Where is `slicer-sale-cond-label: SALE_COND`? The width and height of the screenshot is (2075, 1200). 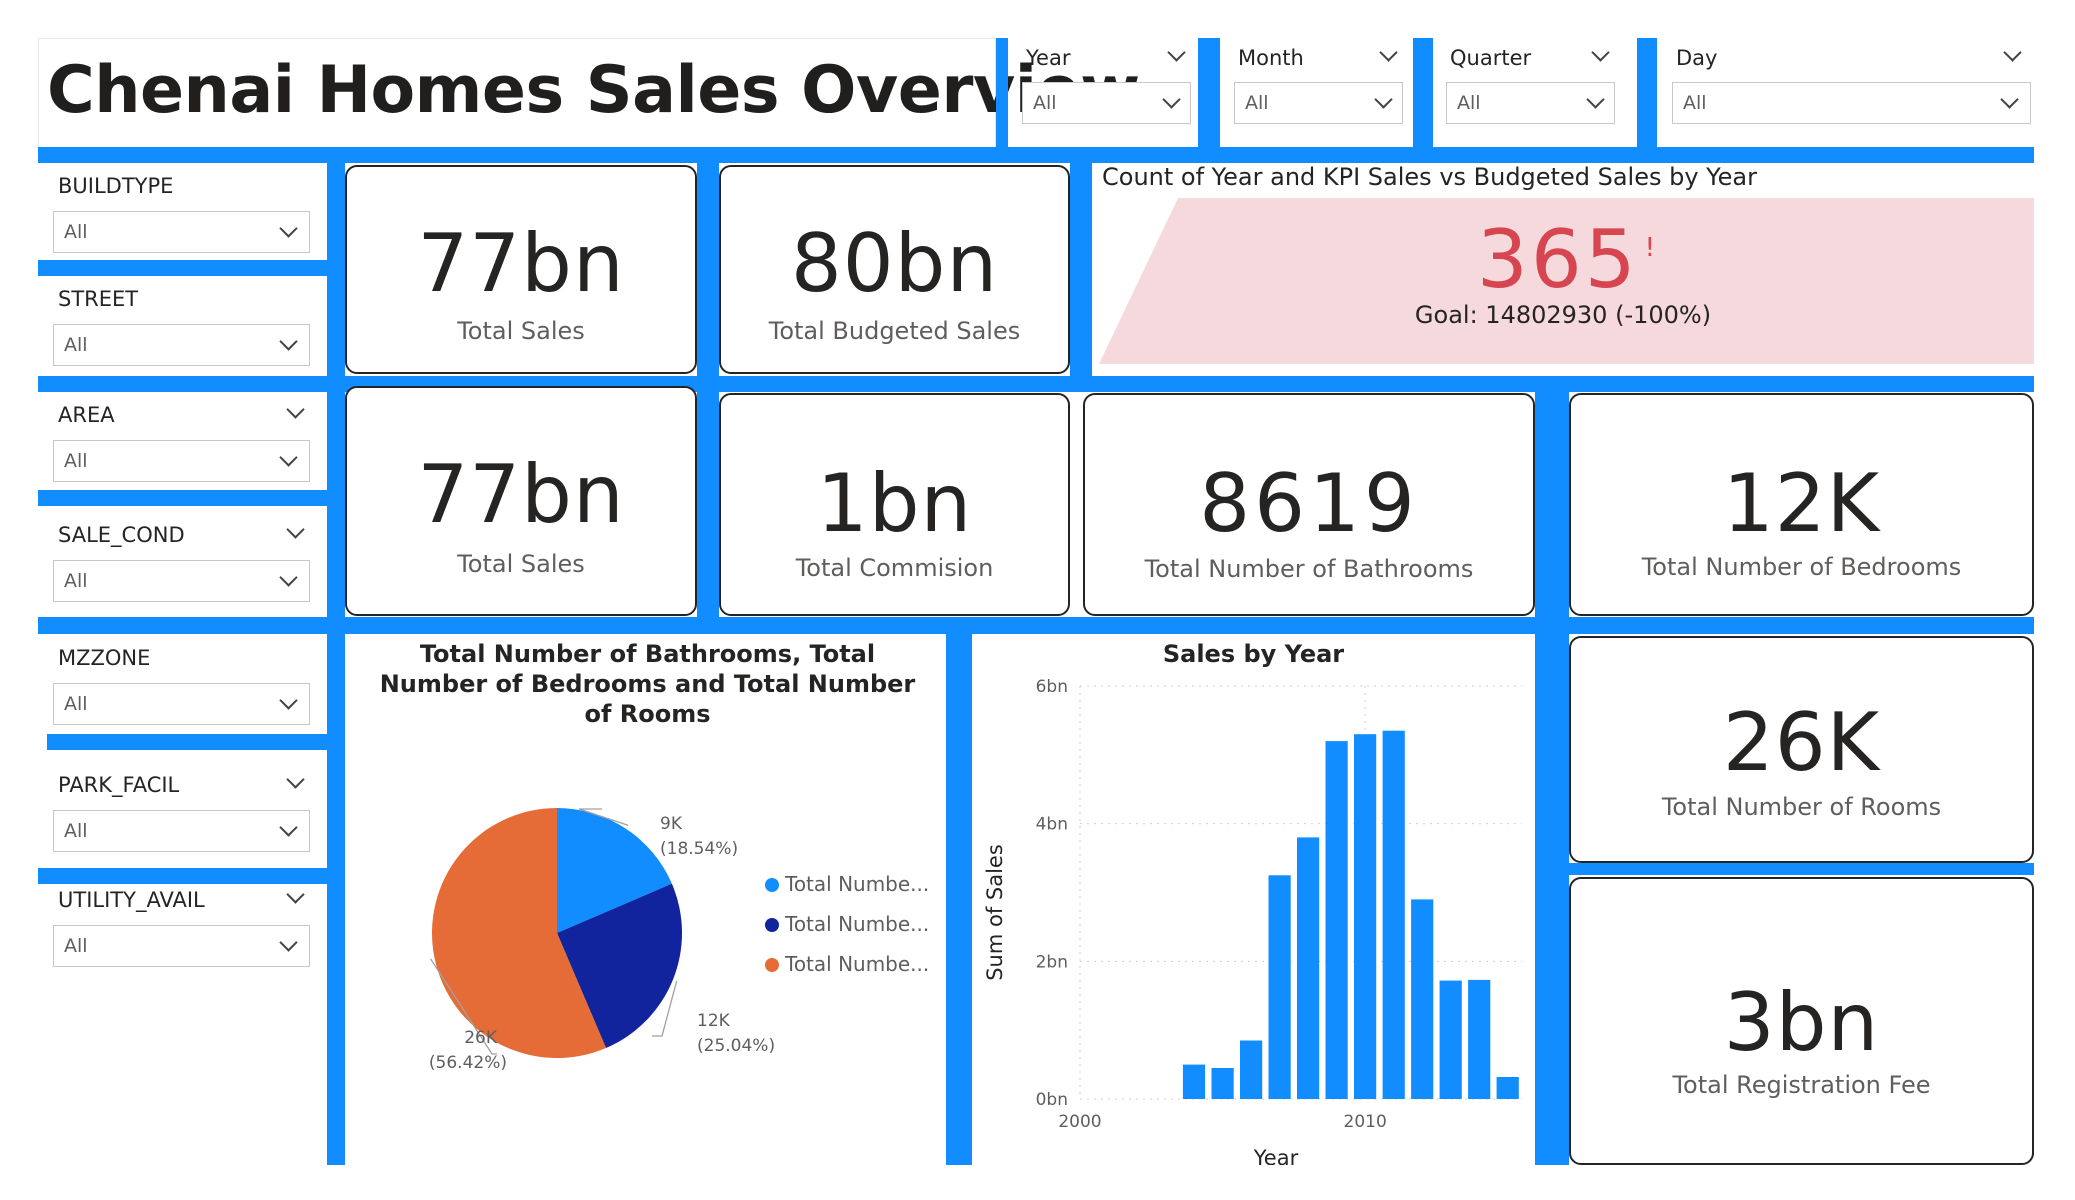
slicer-sale-cond-label: SALE_COND is located at coordinates (121, 535).